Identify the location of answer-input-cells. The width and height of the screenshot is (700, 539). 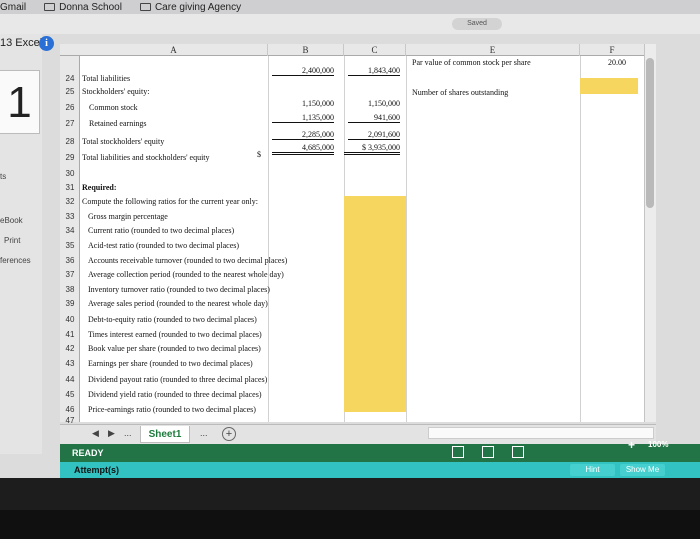
(375, 304).